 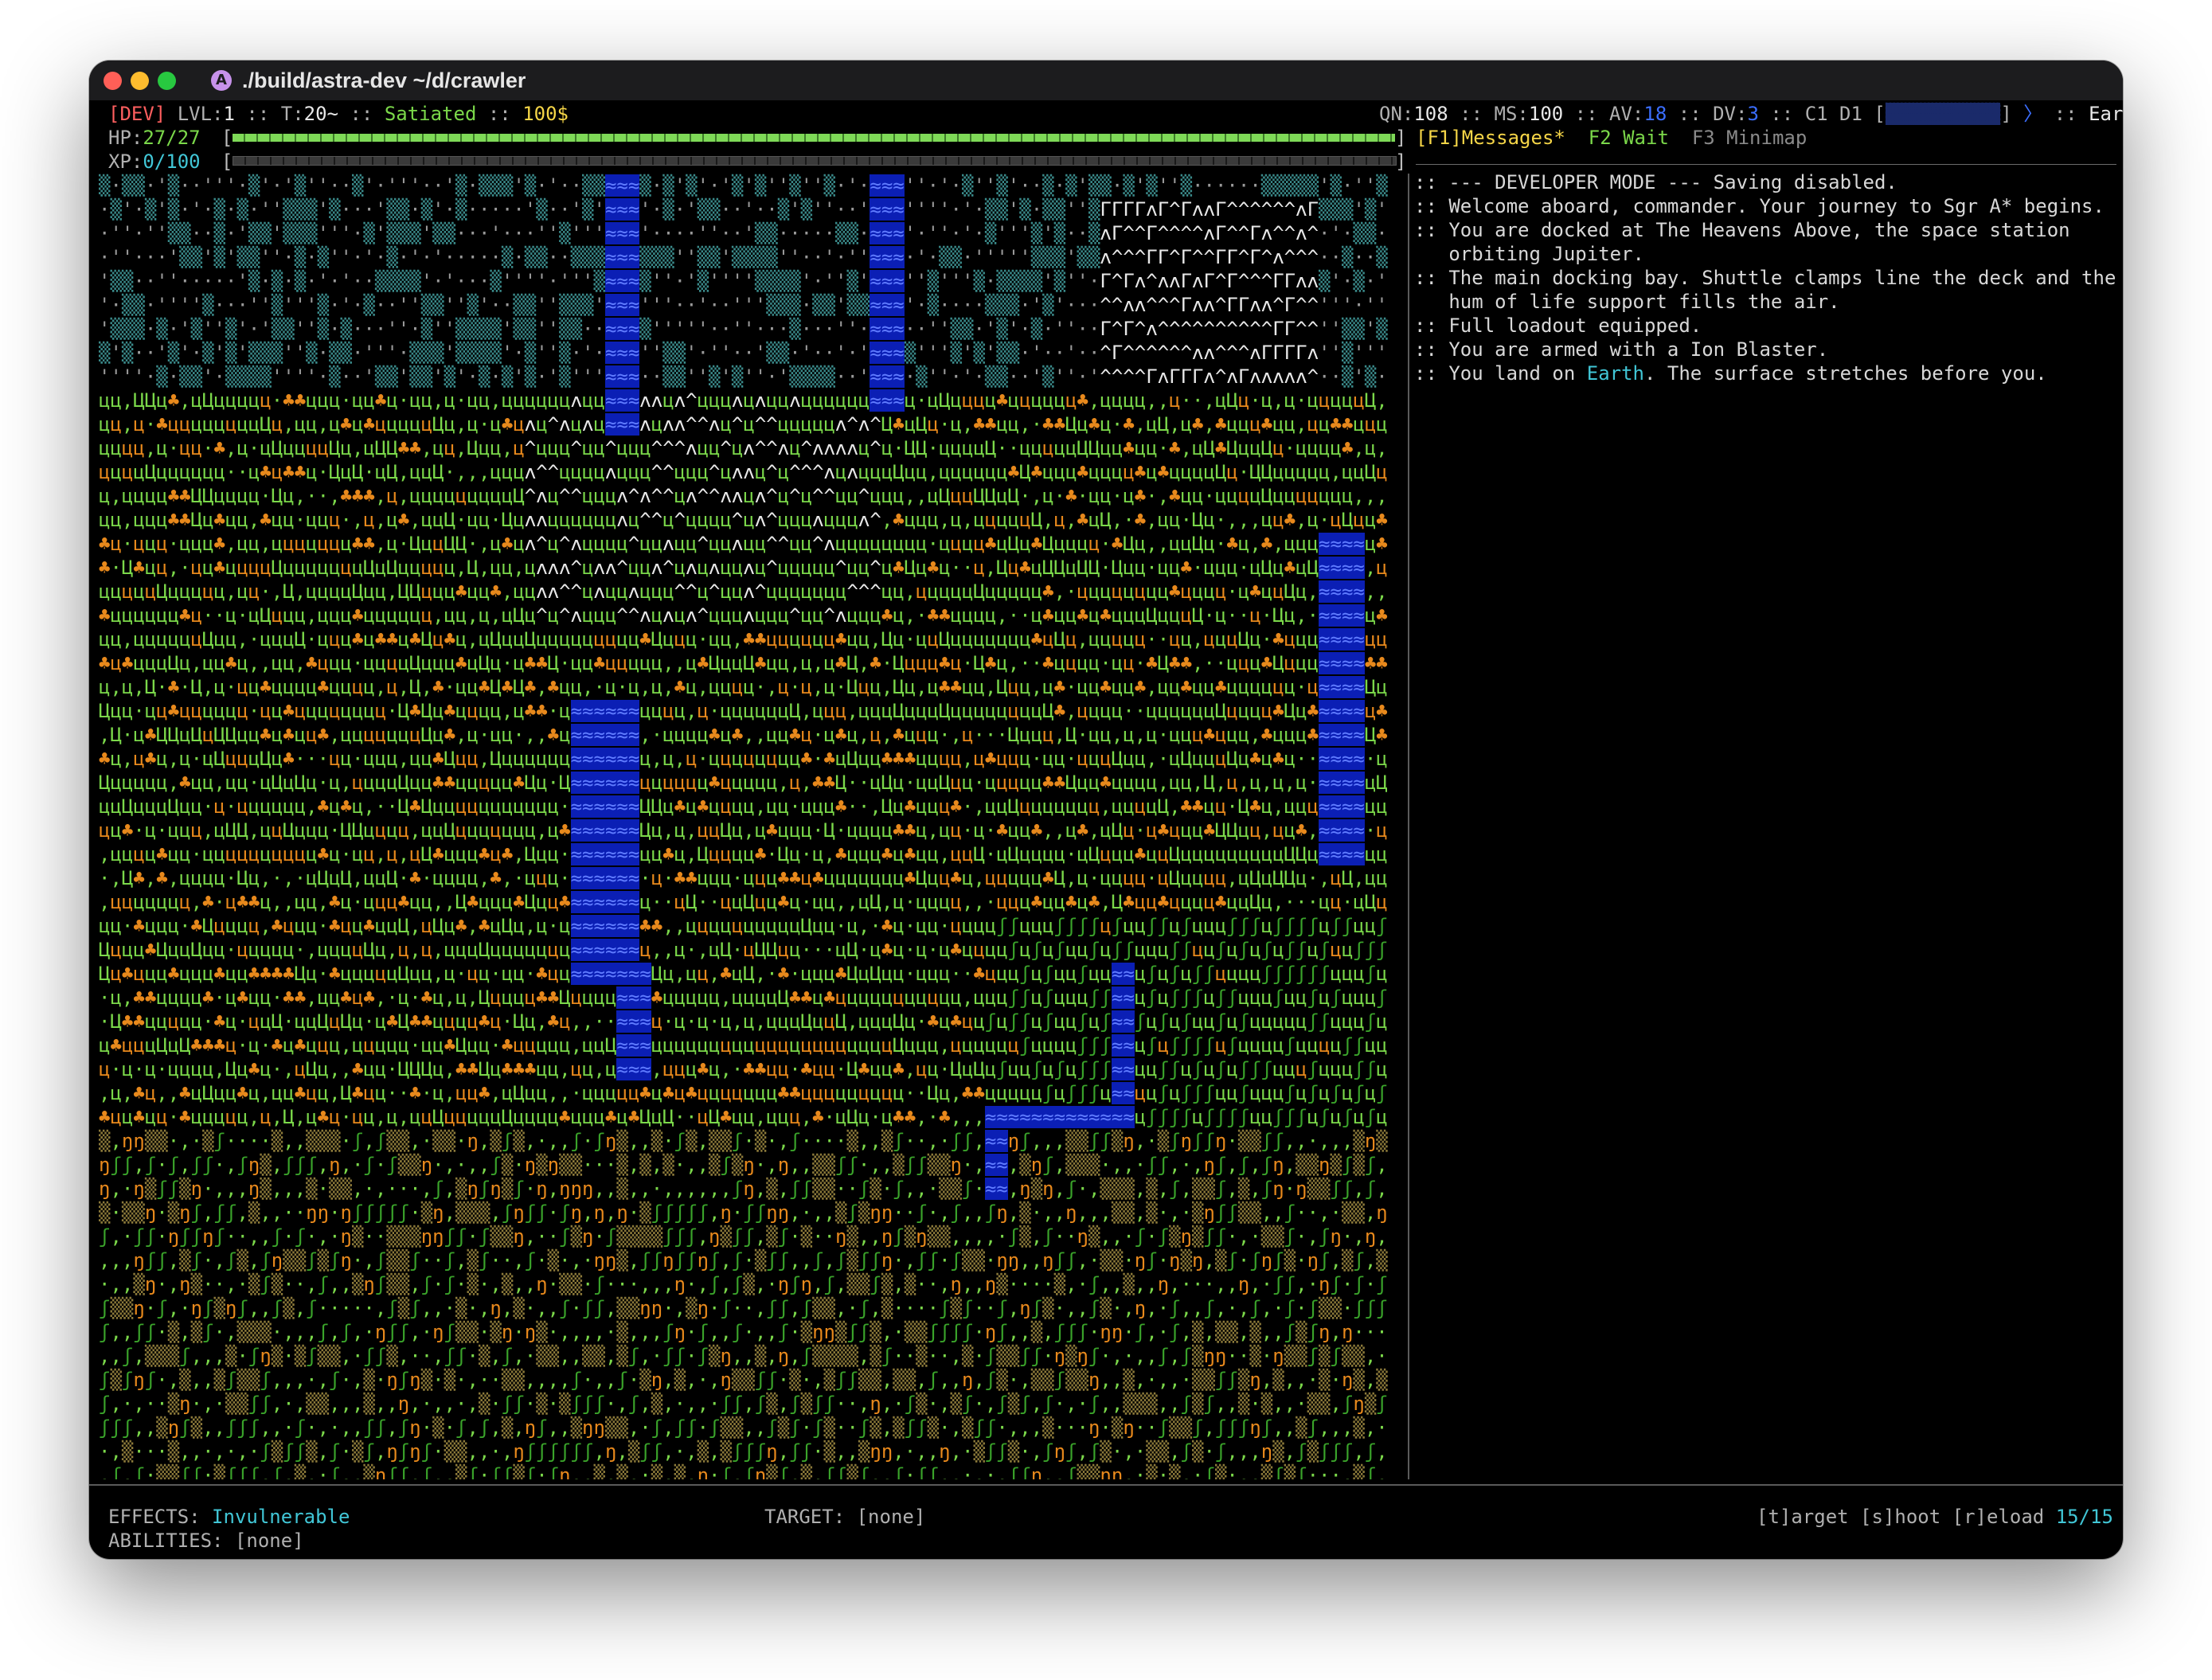 I want to click on hunger-status: Satiated, so click(x=430, y=114).